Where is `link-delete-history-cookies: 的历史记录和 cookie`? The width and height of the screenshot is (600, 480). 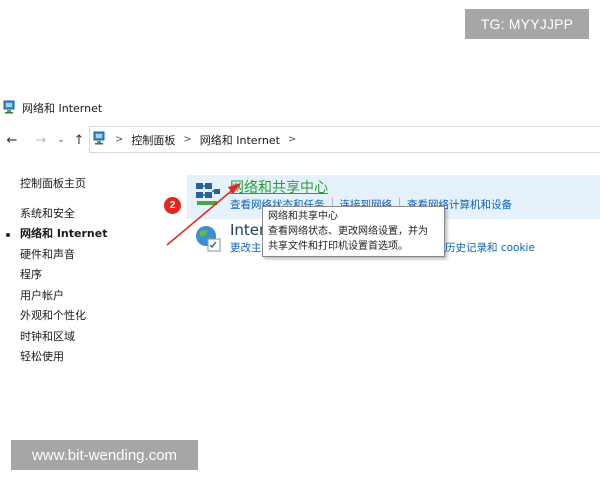 link-delete-history-cookies: 的历史记录和 cookie is located at coordinates (485, 247).